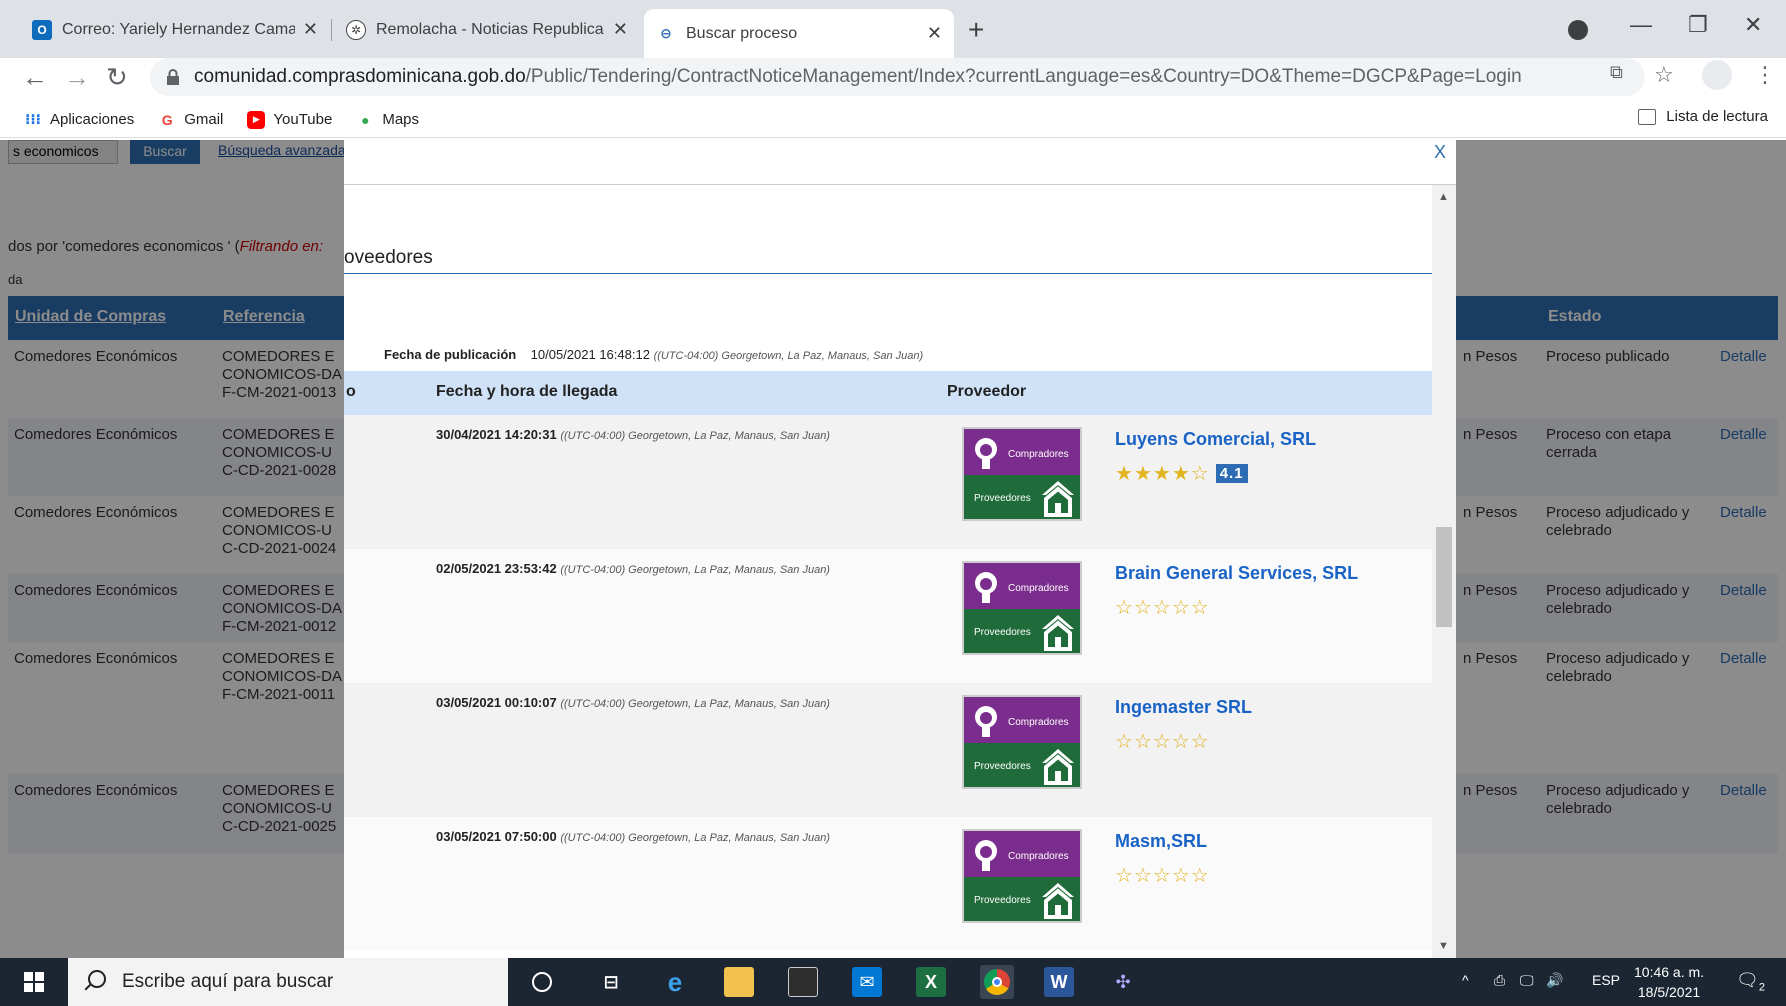  I want to click on bookmark-star-icon: ☆, so click(1664, 75).